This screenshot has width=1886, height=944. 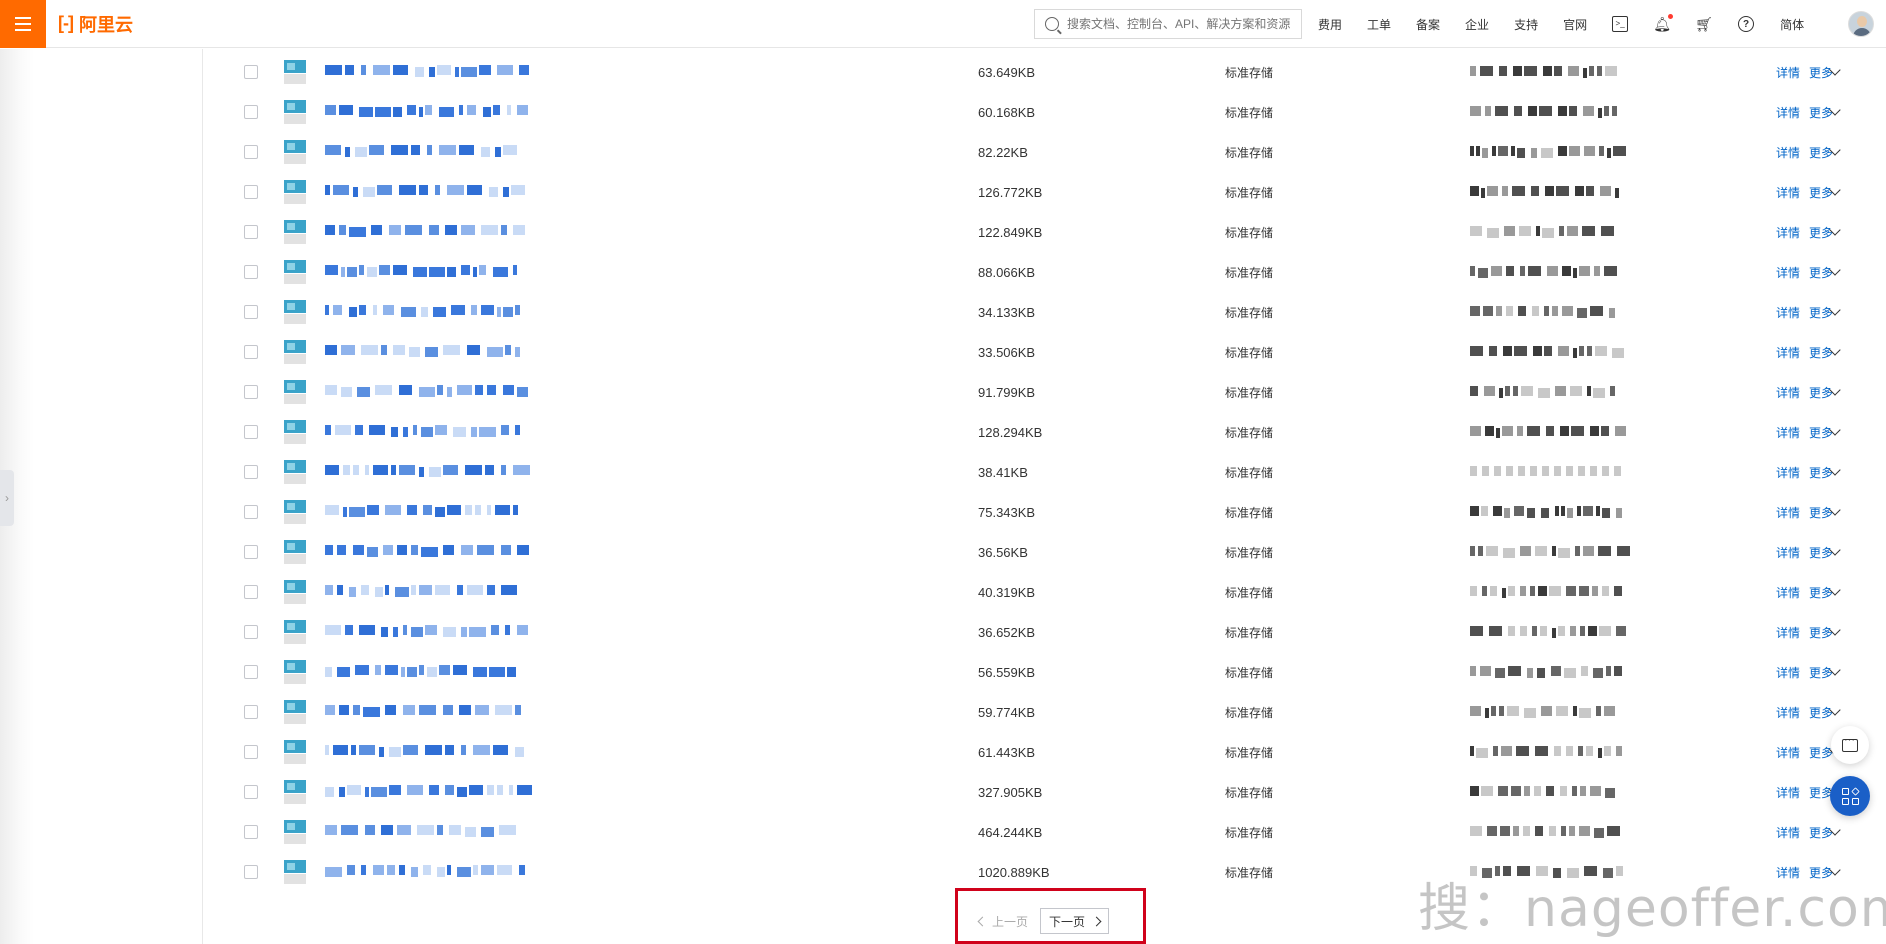 What do you see at coordinates (1861, 24) in the screenshot?
I see `user-avatar` at bounding box center [1861, 24].